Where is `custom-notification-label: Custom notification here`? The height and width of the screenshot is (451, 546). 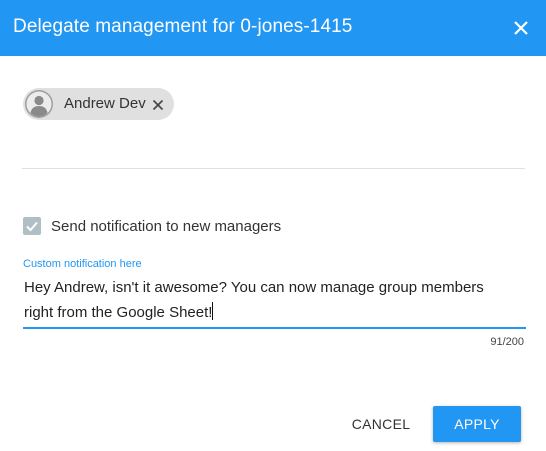
custom-notification-label: Custom notification here is located at coordinates (82, 264).